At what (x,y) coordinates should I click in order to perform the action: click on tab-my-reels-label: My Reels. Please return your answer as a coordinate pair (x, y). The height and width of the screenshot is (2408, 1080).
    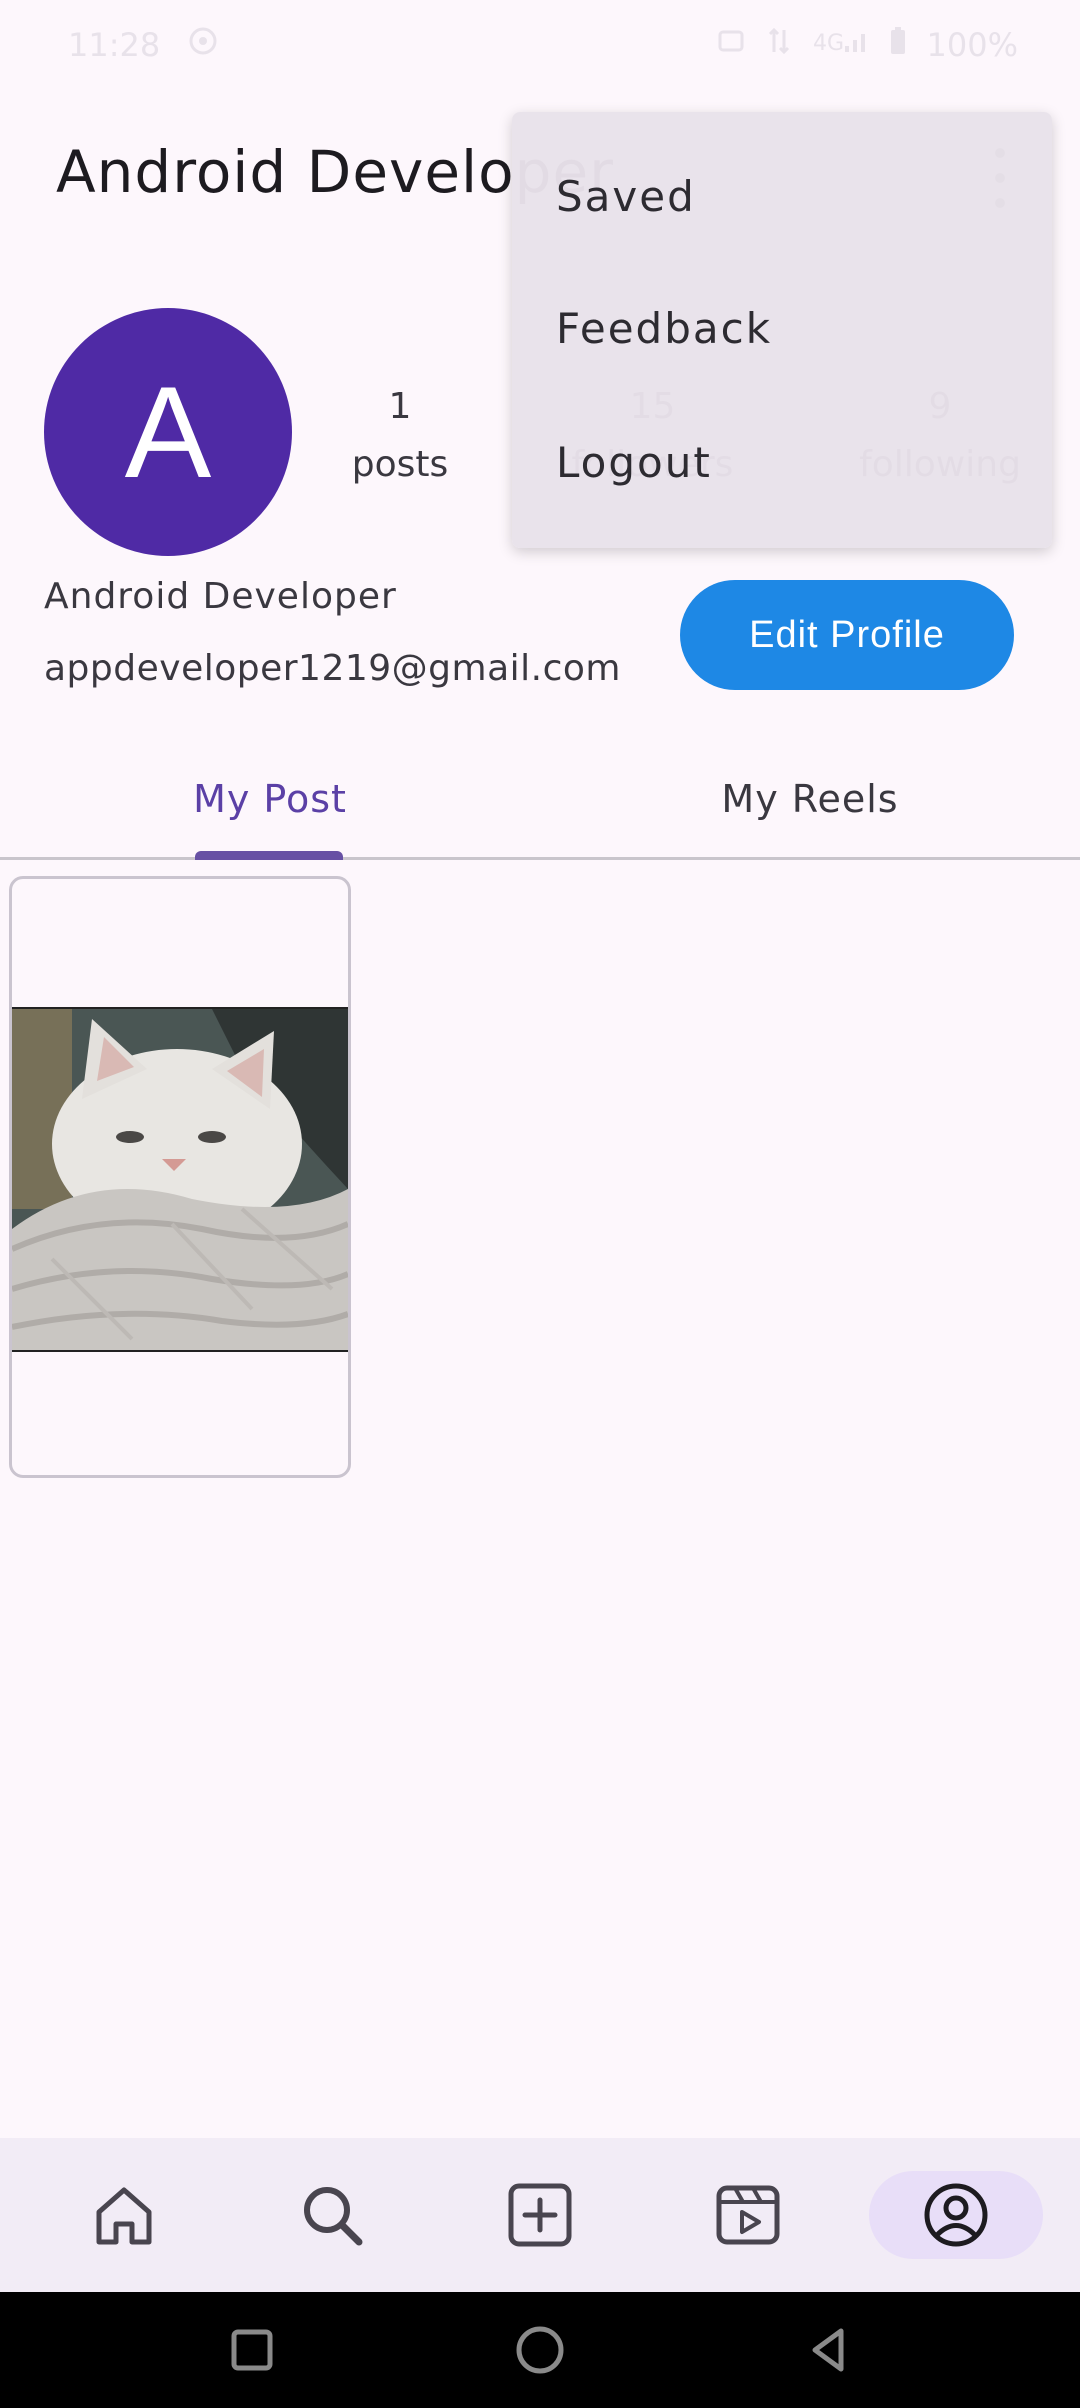
    Looking at the image, I should click on (810, 798).